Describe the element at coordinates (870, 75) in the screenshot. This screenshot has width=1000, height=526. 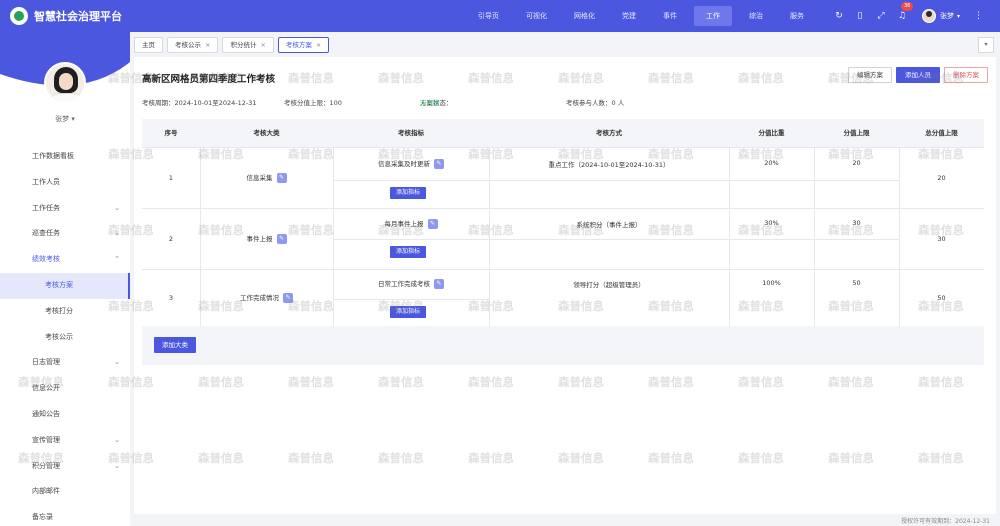
I see `edit-plan-button: 编辑方案` at that location.